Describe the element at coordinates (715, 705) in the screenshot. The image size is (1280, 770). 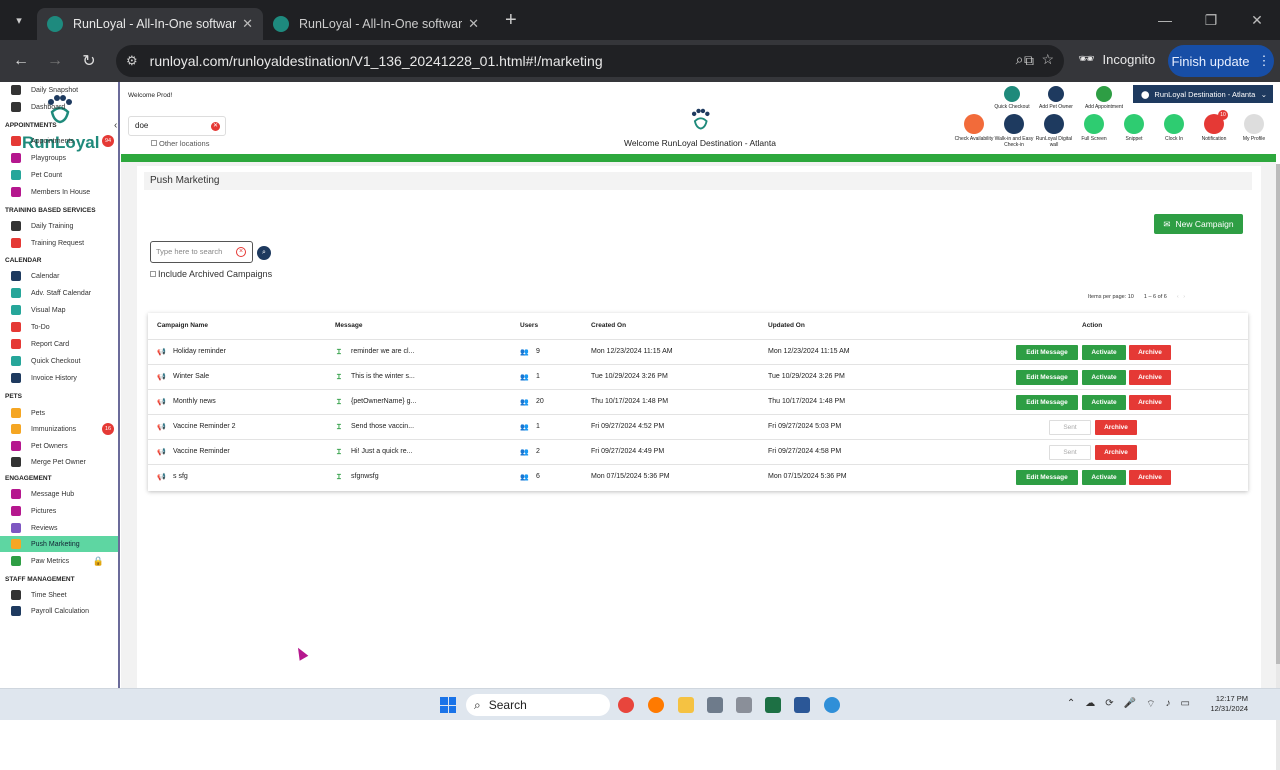
I see `calculator-icon` at that location.